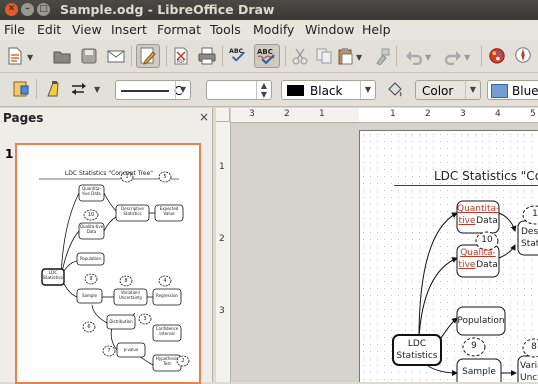  What do you see at coordinates (479, 372) in the screenshot?
I see `node-sample: Sample` at bounding box center [479, 372].